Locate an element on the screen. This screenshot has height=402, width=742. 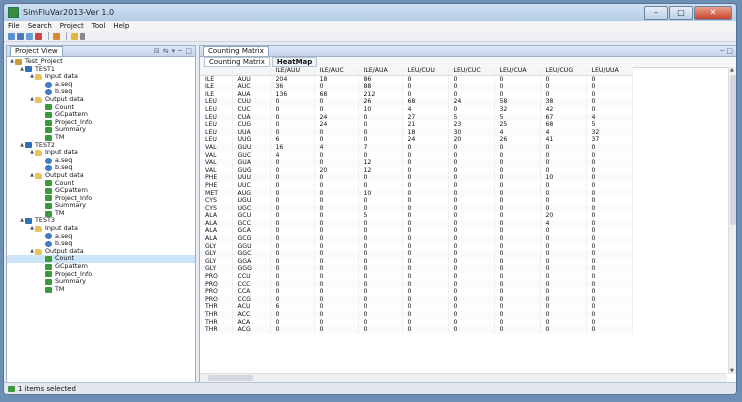
column-header: LEU/CUU is located at coordinates (425, 71).